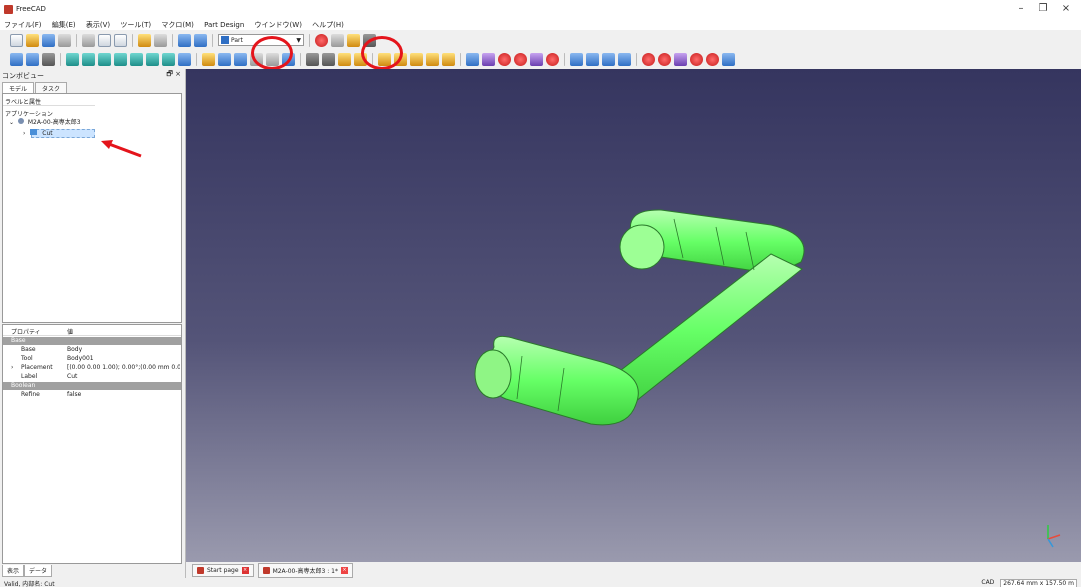 The width and height of the screenshot is (1081, 587). What do you see at coordinates (13, 571) in the screenshot?
I see `tab-view: 表示` at bounding box center [13, 571].